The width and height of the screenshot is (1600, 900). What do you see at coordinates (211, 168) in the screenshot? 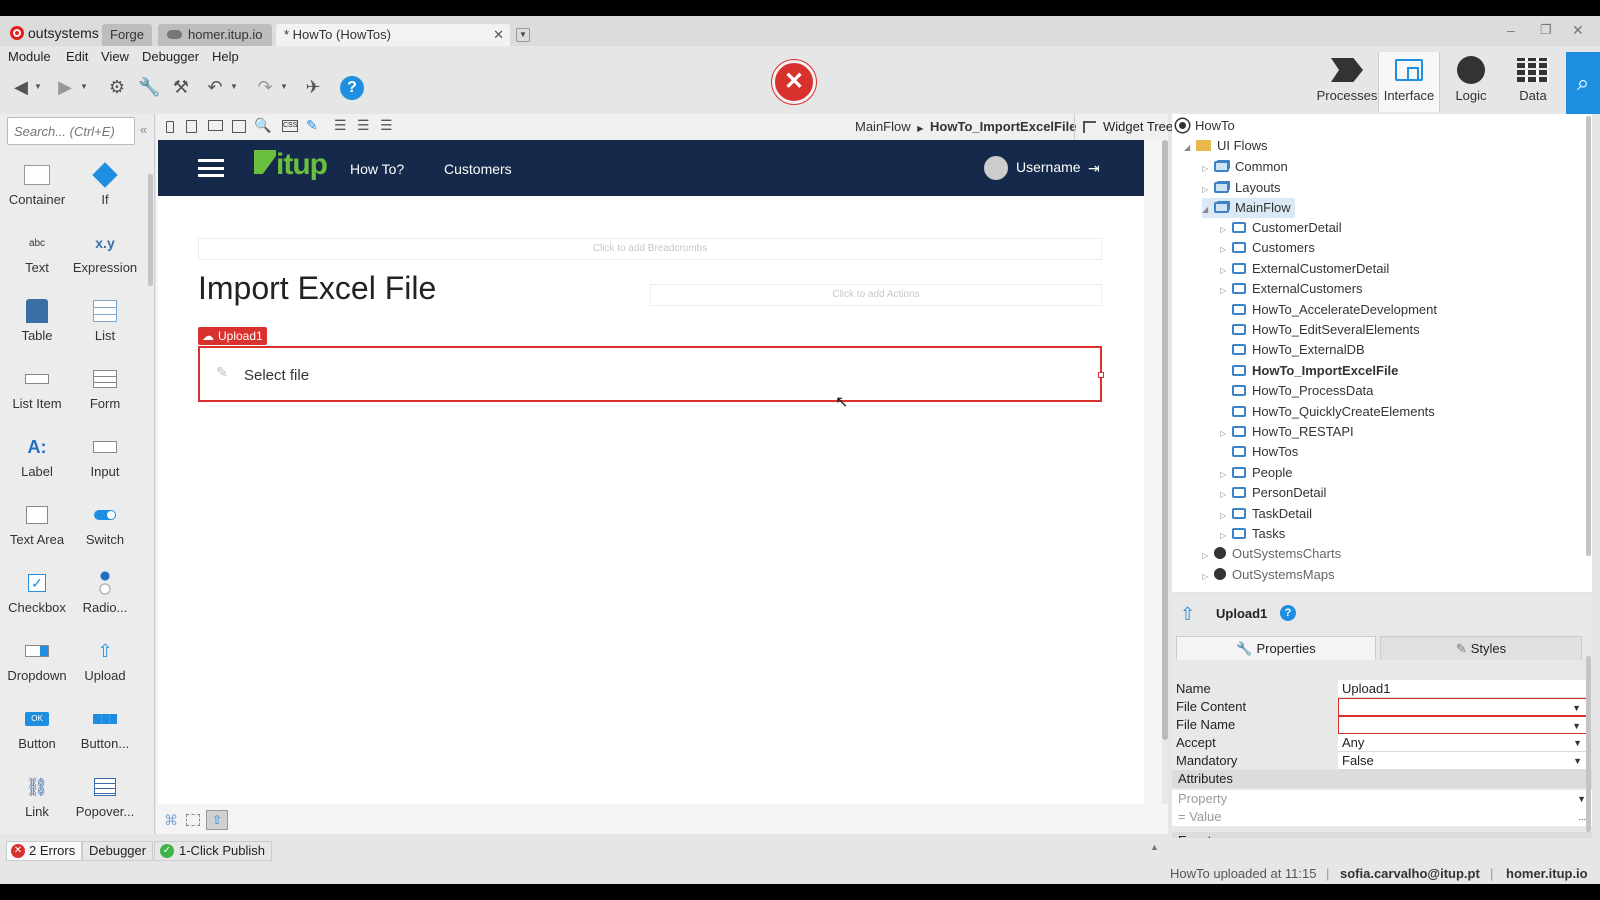
I see `hamburger-menu-icon` at bounding box center [211, 168].